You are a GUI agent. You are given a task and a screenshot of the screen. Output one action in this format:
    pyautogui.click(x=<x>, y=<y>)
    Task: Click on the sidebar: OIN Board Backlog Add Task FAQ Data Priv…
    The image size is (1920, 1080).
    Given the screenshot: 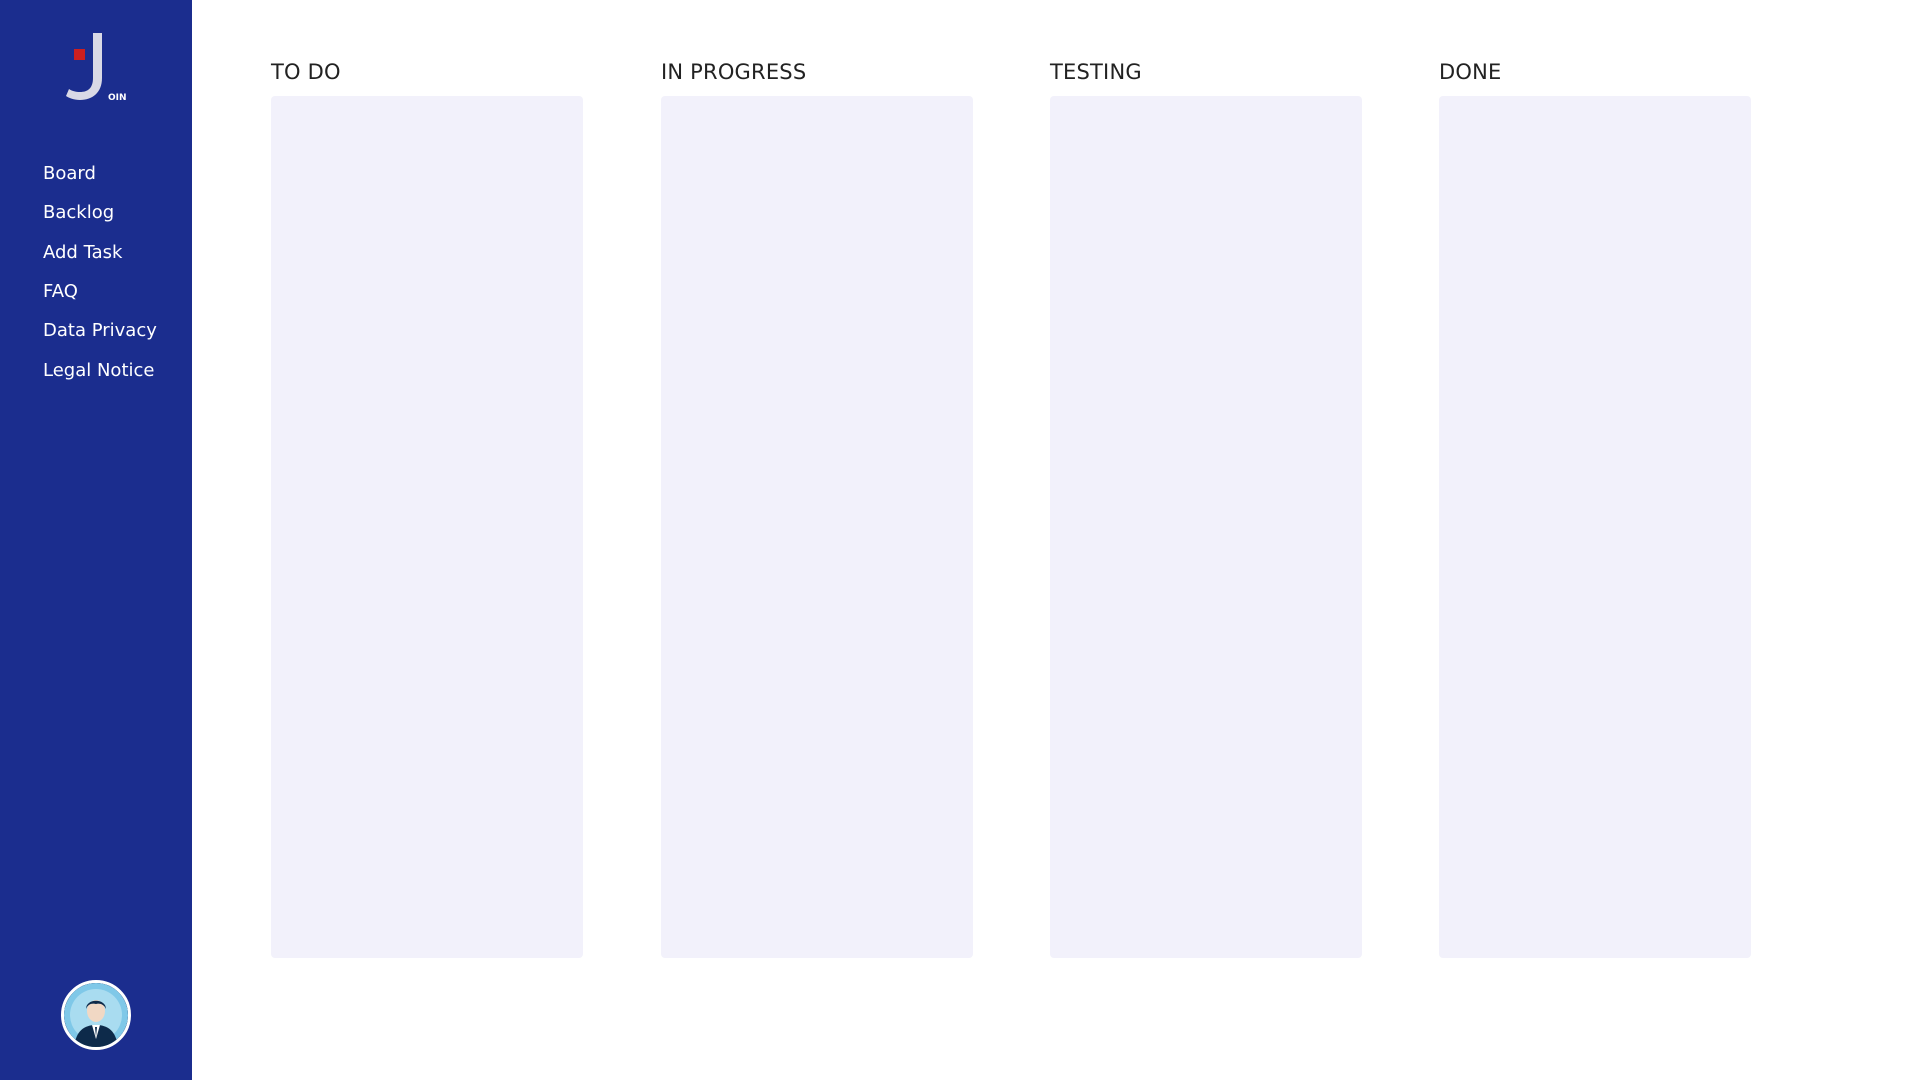 What is the action you would take?
    pyautogui.click(x=96, y=540)
    